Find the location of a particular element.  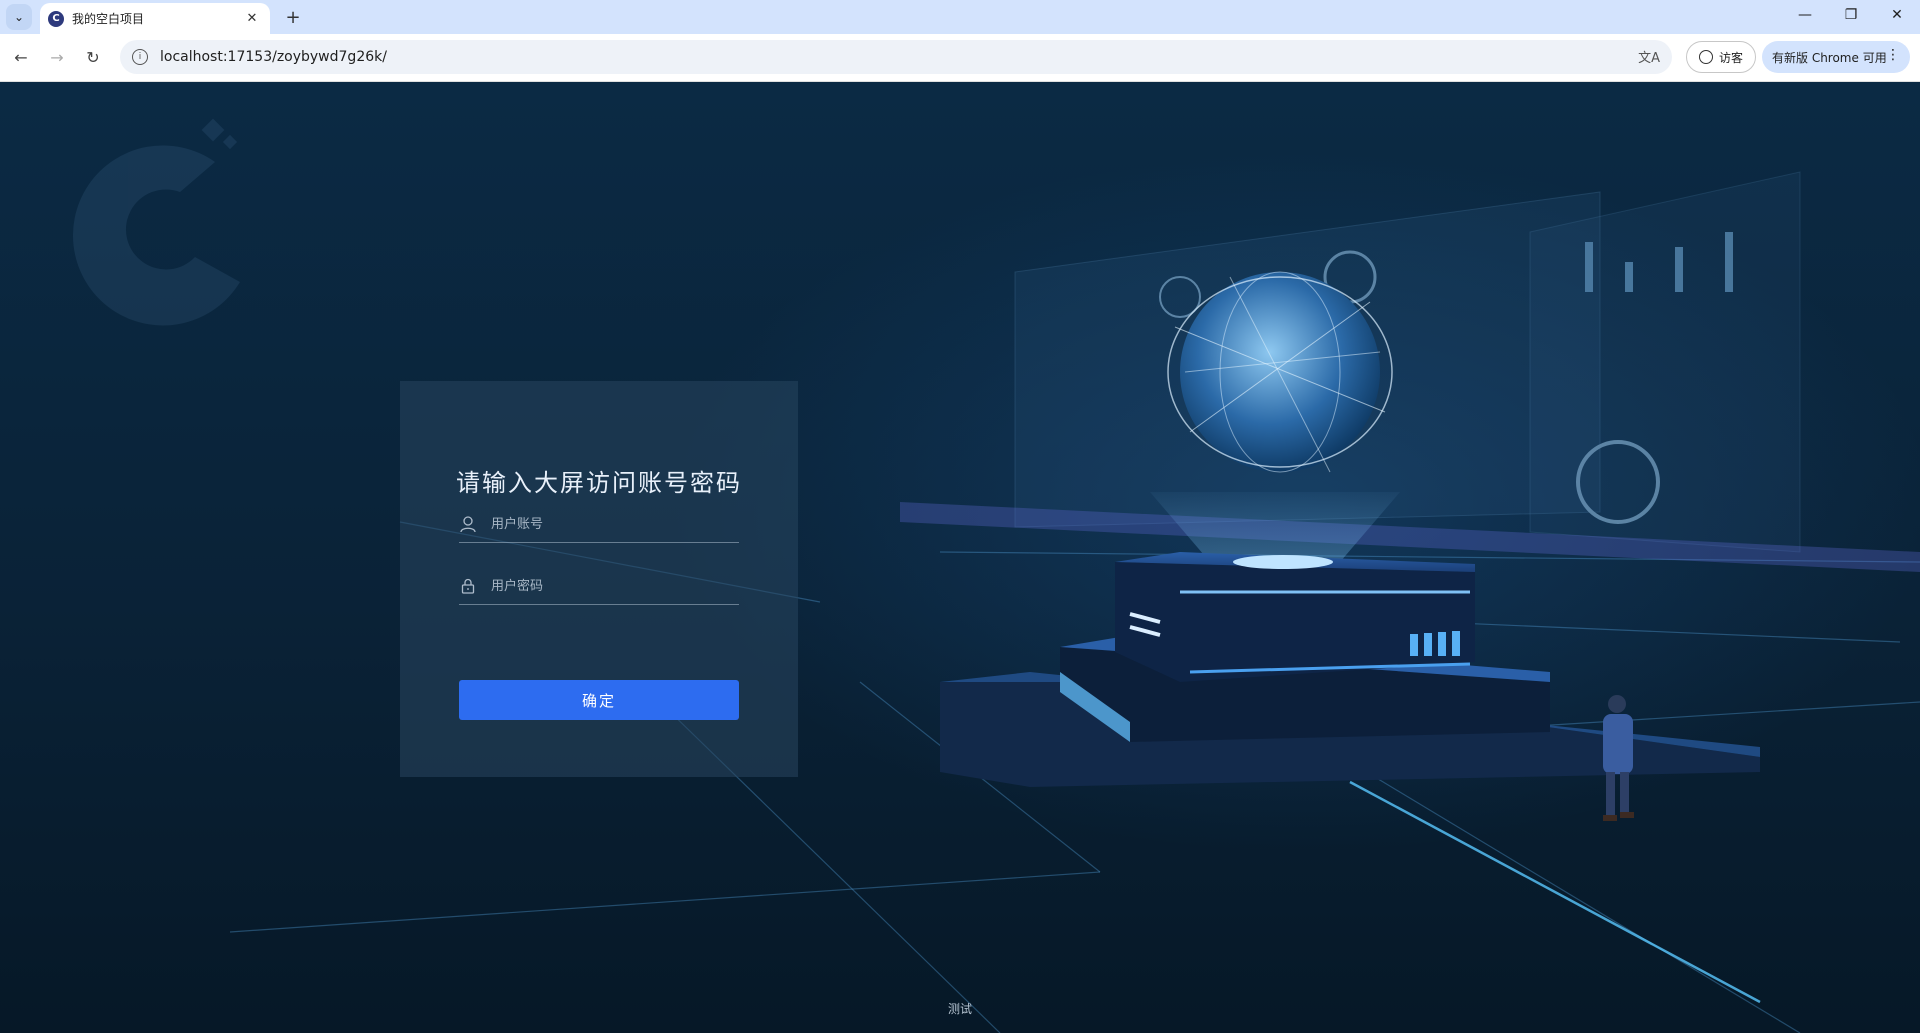

reload-icon: ↻ is located at coordinates (93, 57).